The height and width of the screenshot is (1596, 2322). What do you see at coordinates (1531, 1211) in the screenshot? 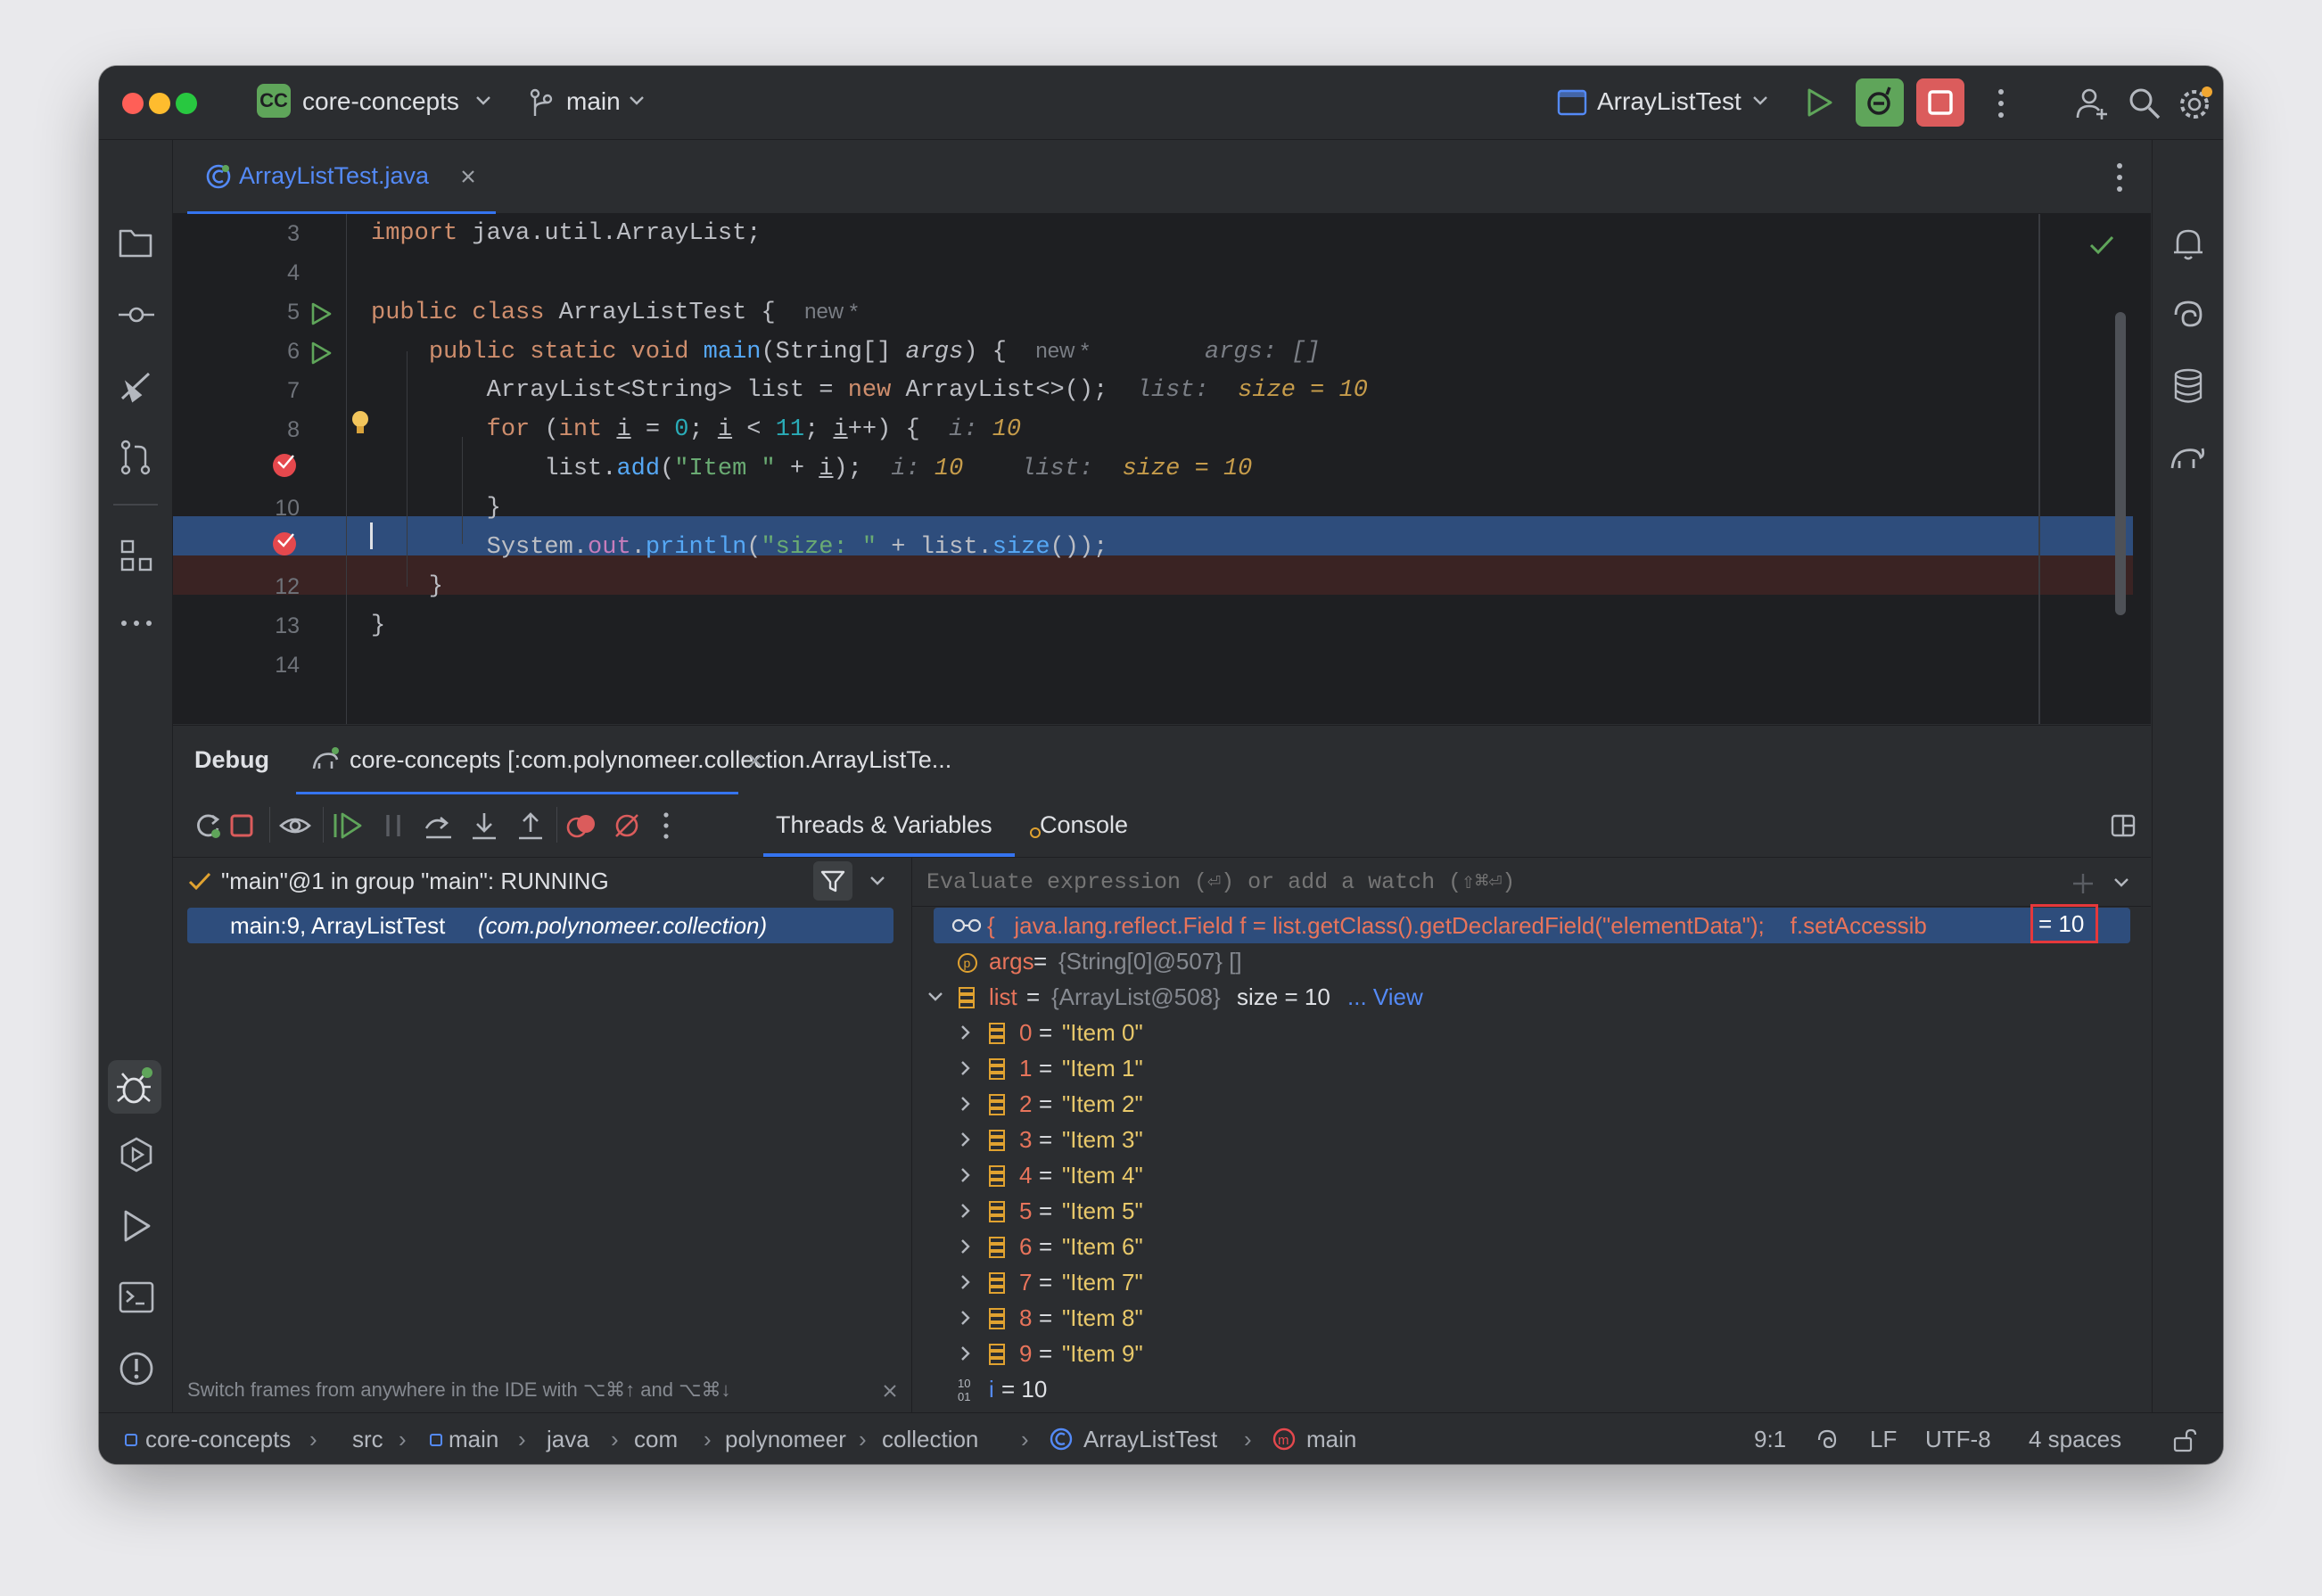
I see `list-item: 5 = "Item 5"` at bounding box center [1531, 1211].